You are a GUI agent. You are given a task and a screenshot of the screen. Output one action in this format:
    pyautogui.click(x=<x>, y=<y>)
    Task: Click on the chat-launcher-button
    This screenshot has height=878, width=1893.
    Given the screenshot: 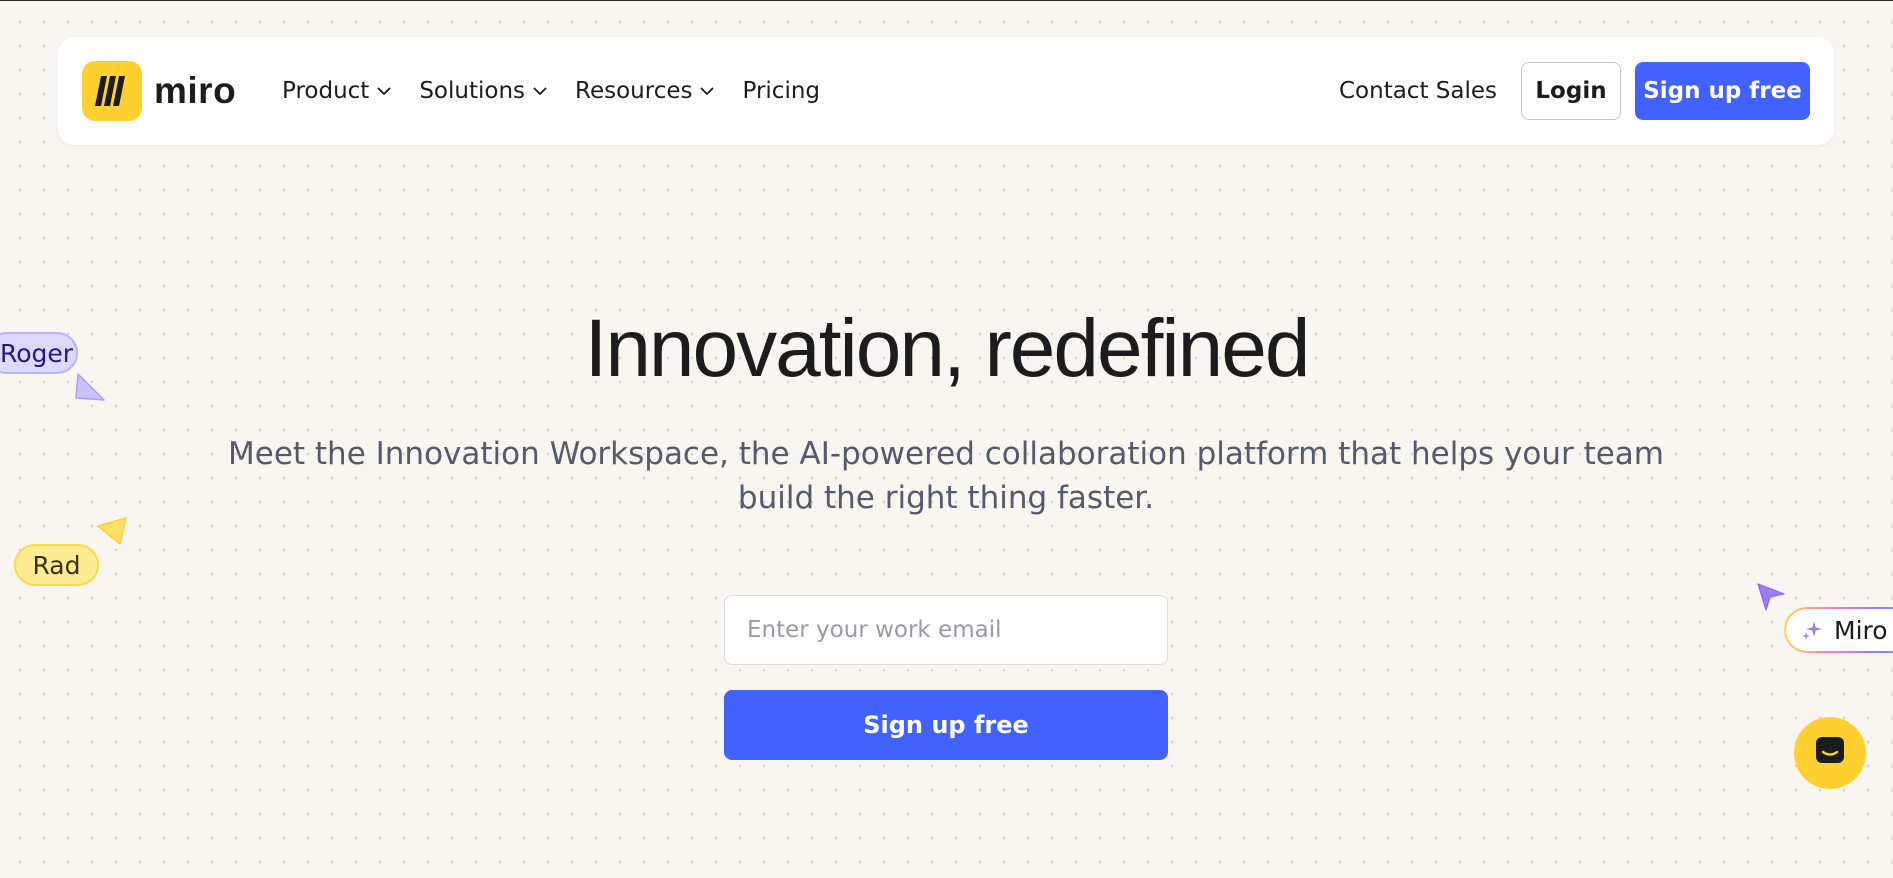 What is the action you would take?
    pyautogui.click(x=1830, y=753)
    